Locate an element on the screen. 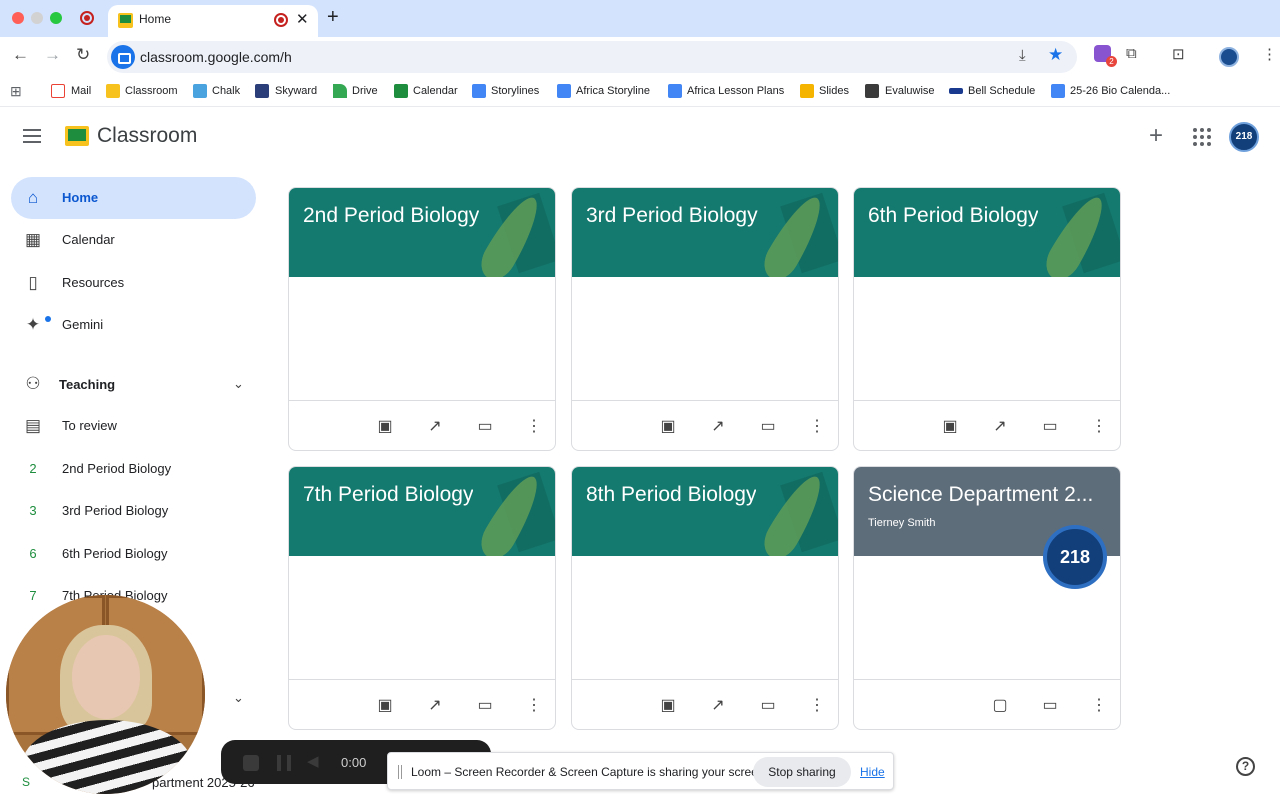  close-tab-icon: ✕ is located at coordinates (302, 19).